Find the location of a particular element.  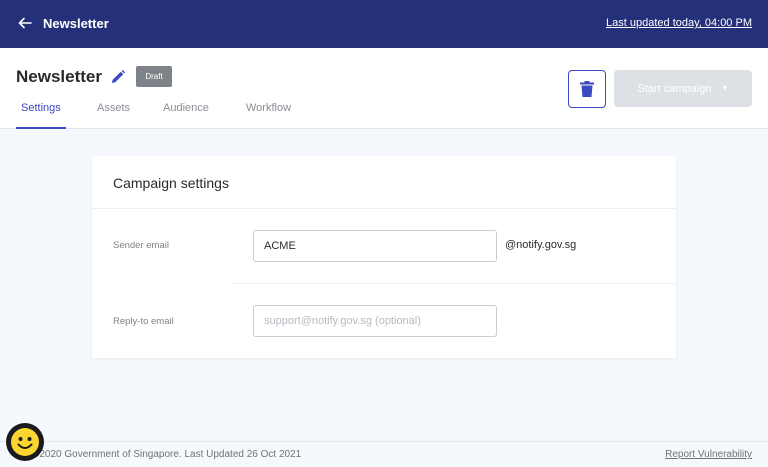

campaign-title: Newsletter is located at coordinates (59, 76).